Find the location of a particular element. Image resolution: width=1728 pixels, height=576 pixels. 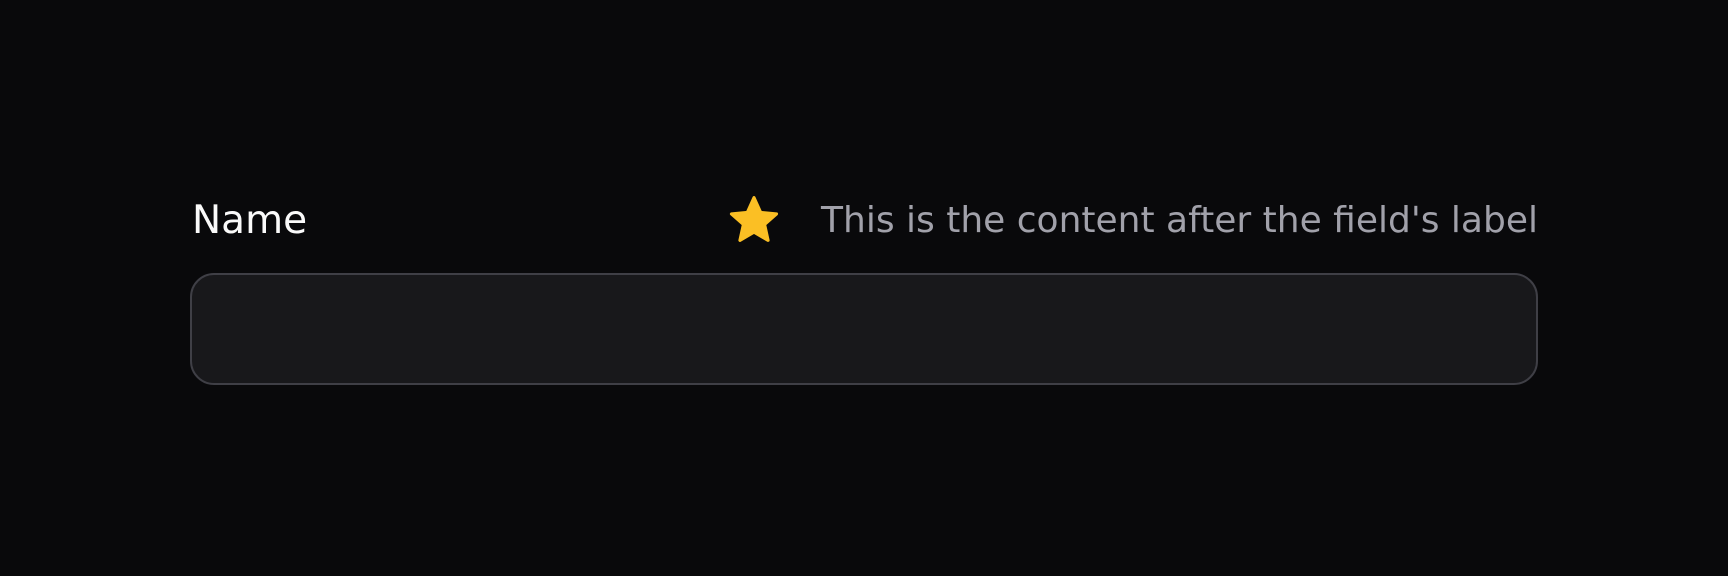

field-label: Name is located at coordinates (250, 220).